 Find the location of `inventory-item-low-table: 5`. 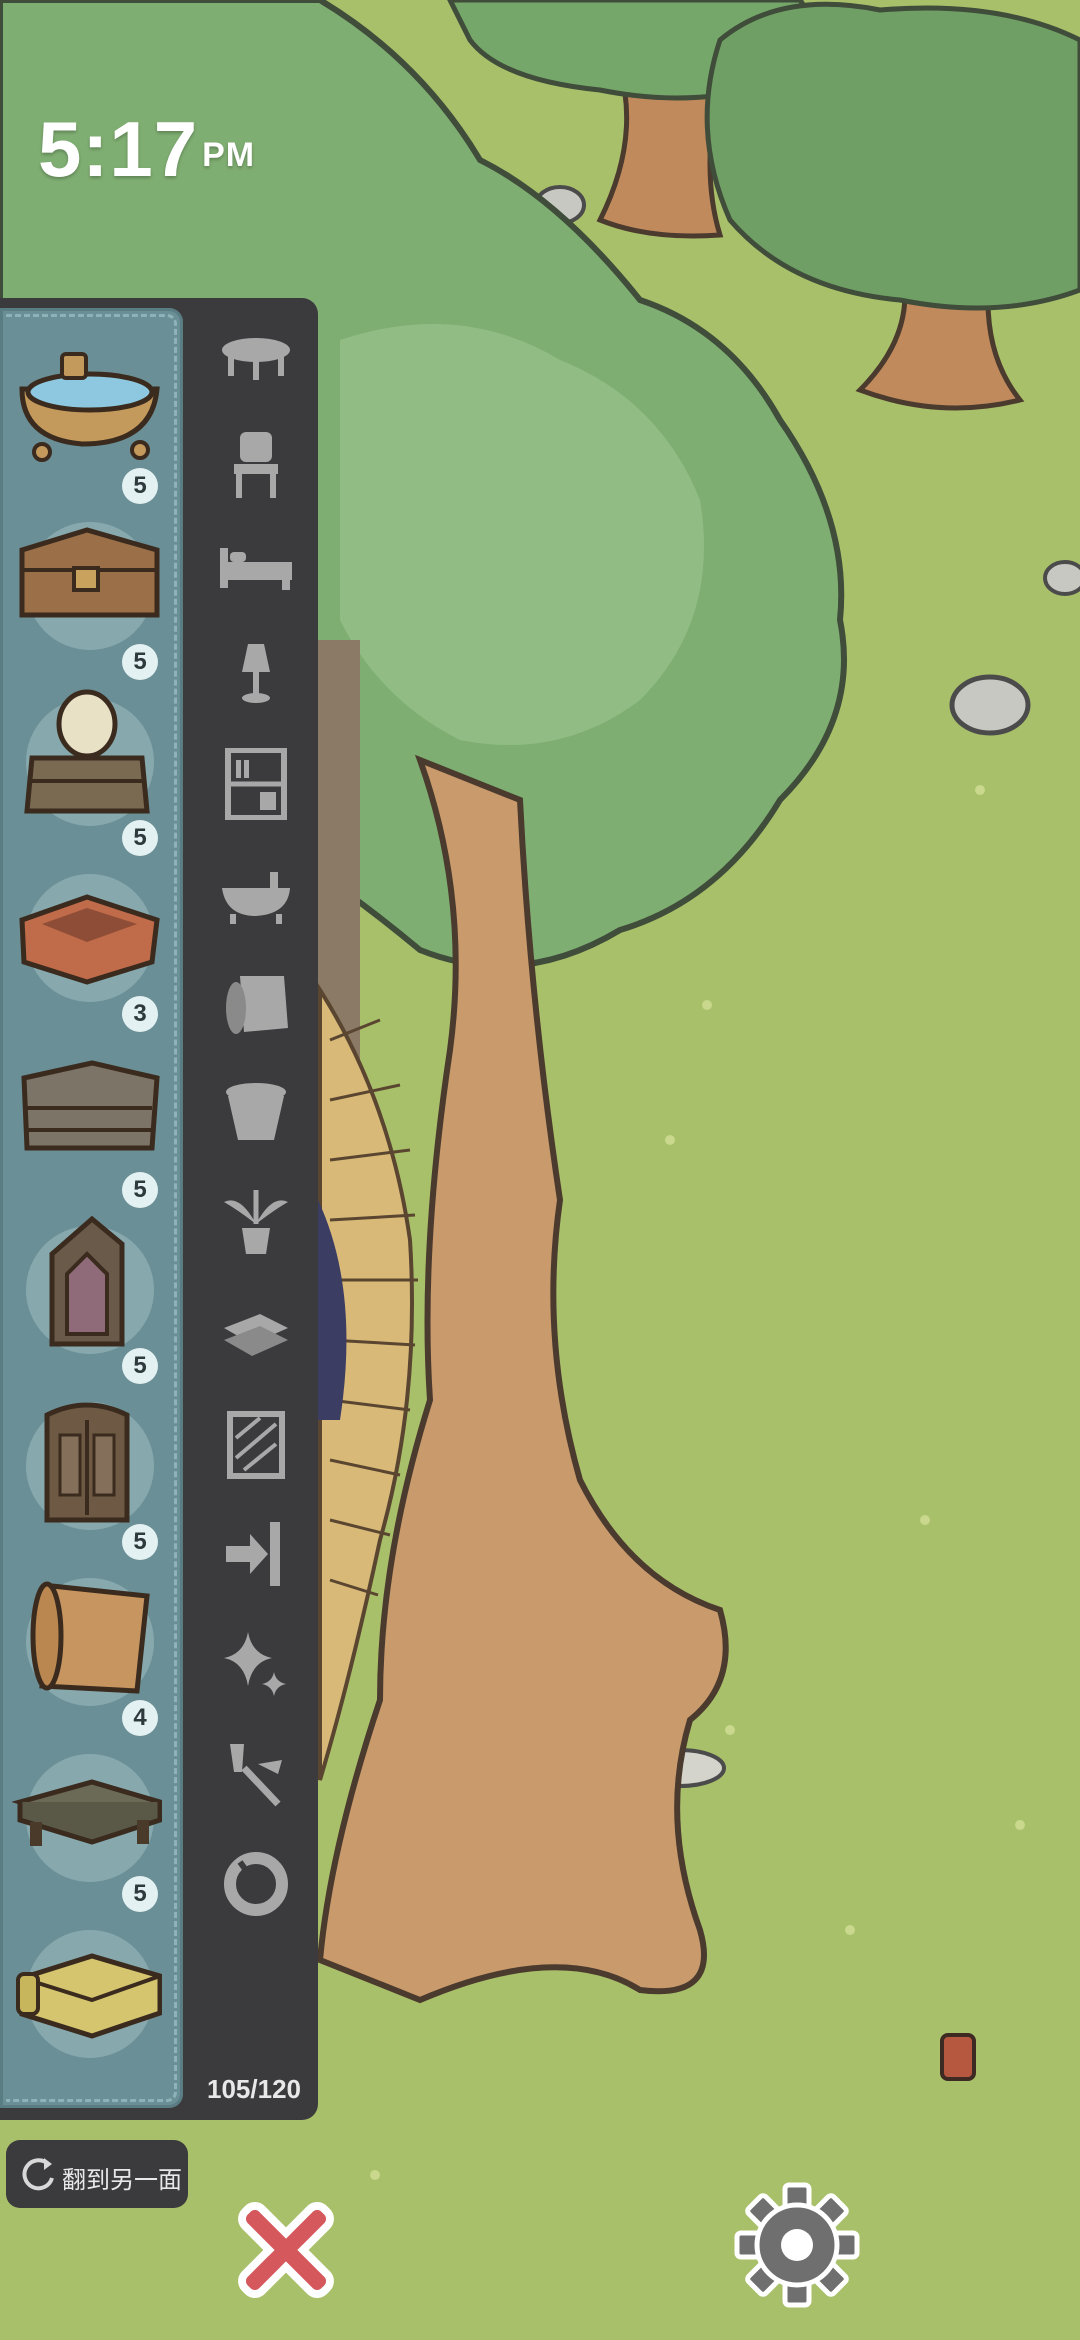

inventory-item-low-table: 5 is located at coordinates (90, 1824).